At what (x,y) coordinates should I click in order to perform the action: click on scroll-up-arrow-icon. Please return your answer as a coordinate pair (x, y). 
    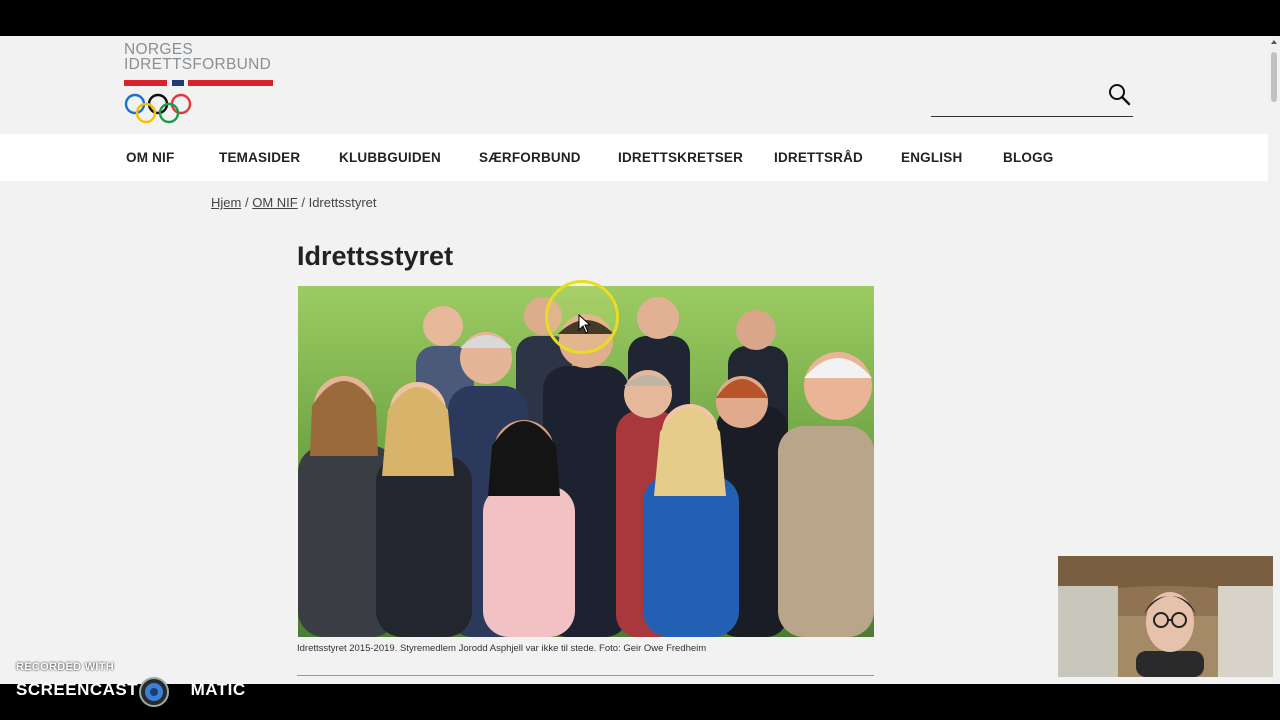
    Looking at the image, I should click on (1274, 42).